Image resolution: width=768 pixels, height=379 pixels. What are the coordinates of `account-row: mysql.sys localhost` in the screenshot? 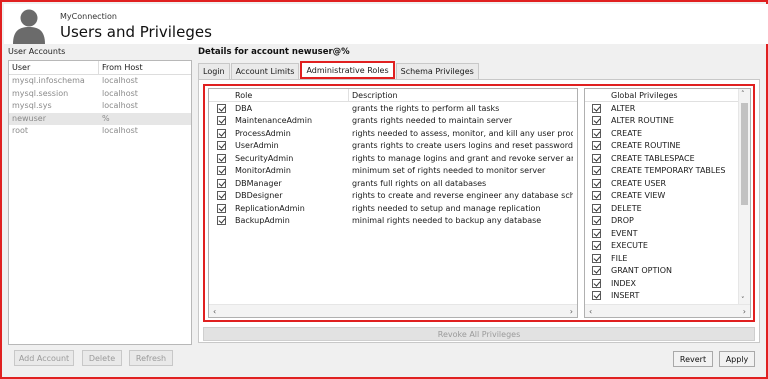 It's located at (100, 106).